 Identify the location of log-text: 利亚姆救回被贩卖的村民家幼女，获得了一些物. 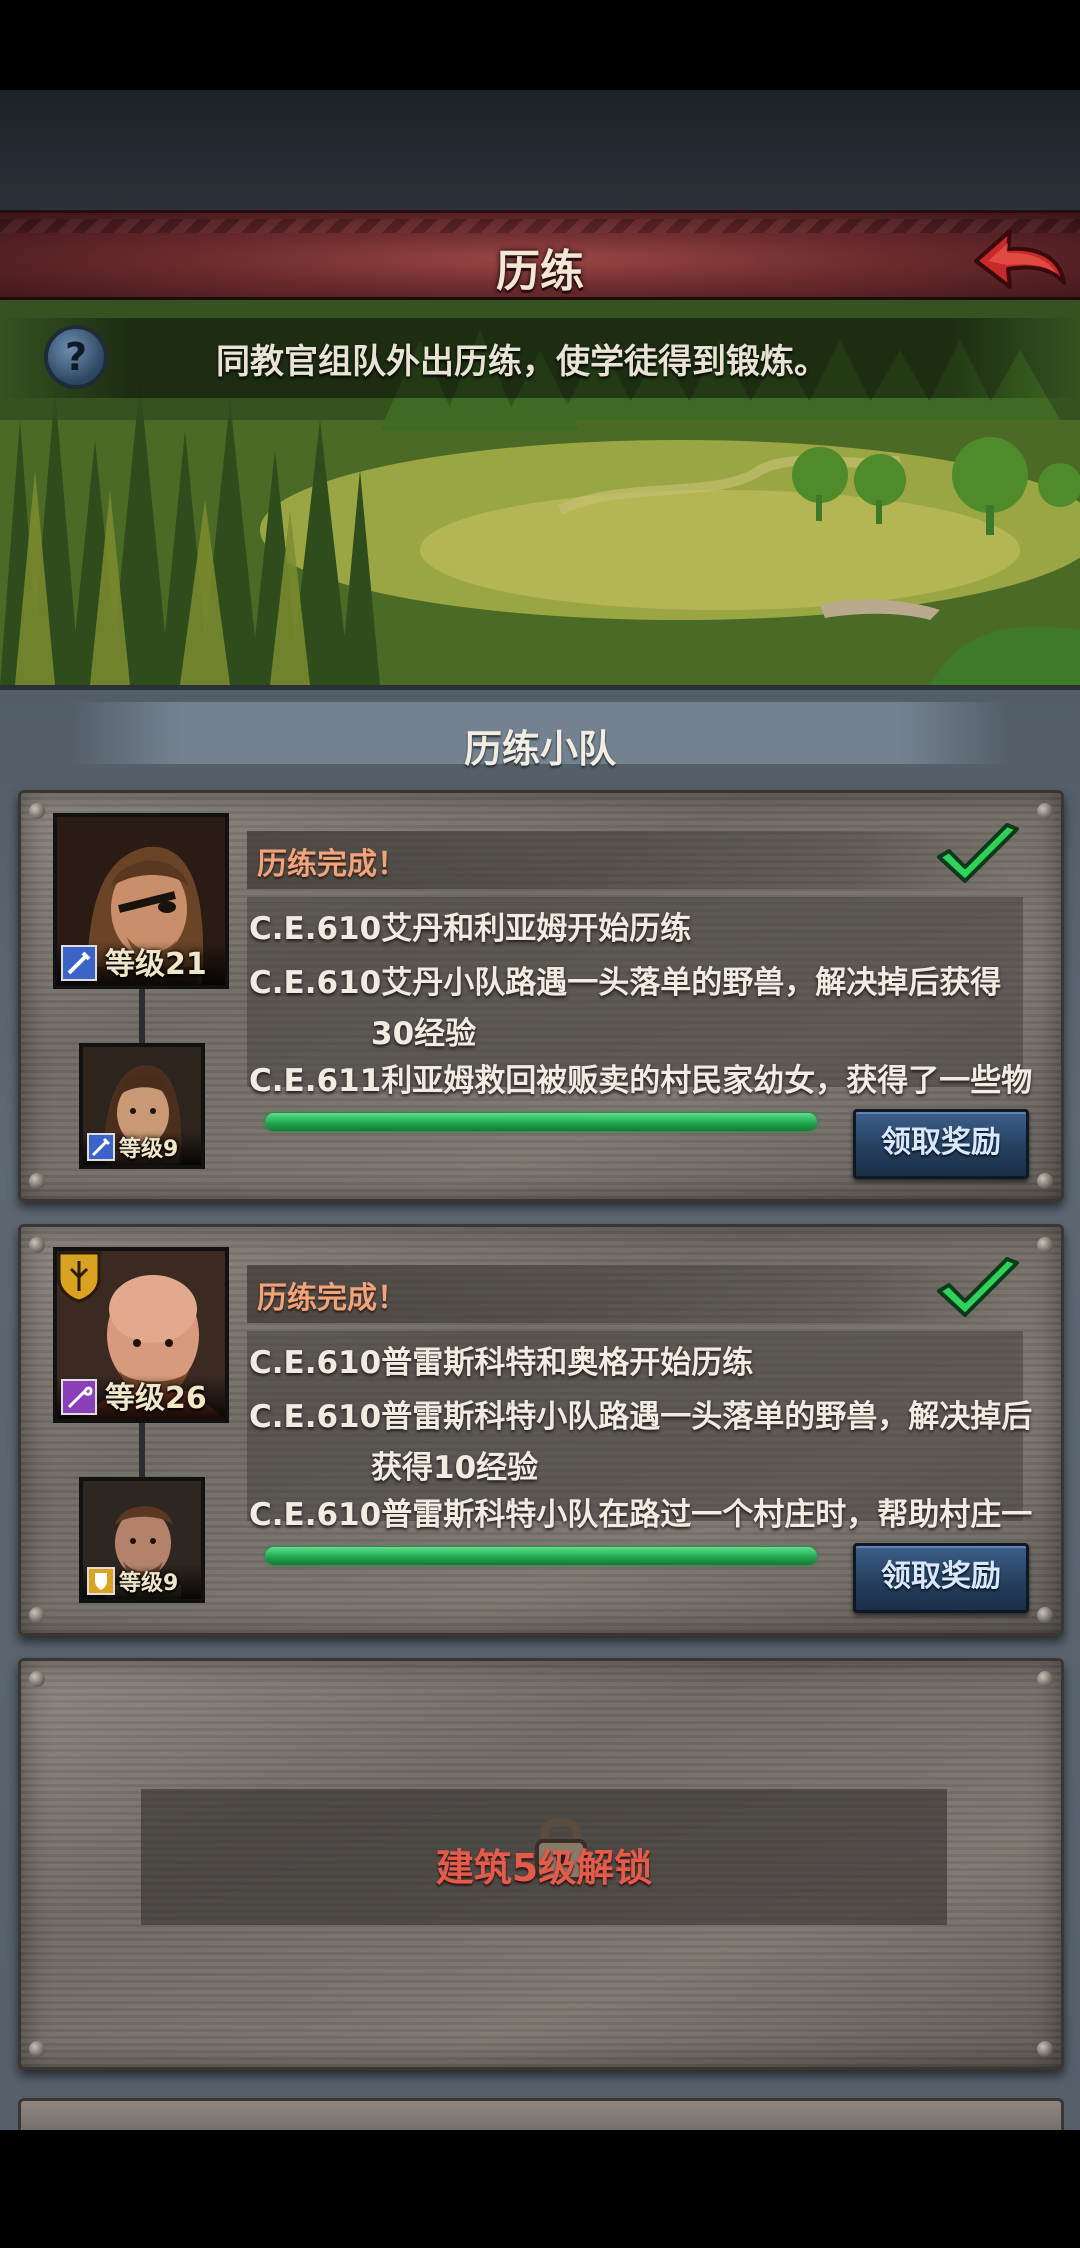
(707, 1081).